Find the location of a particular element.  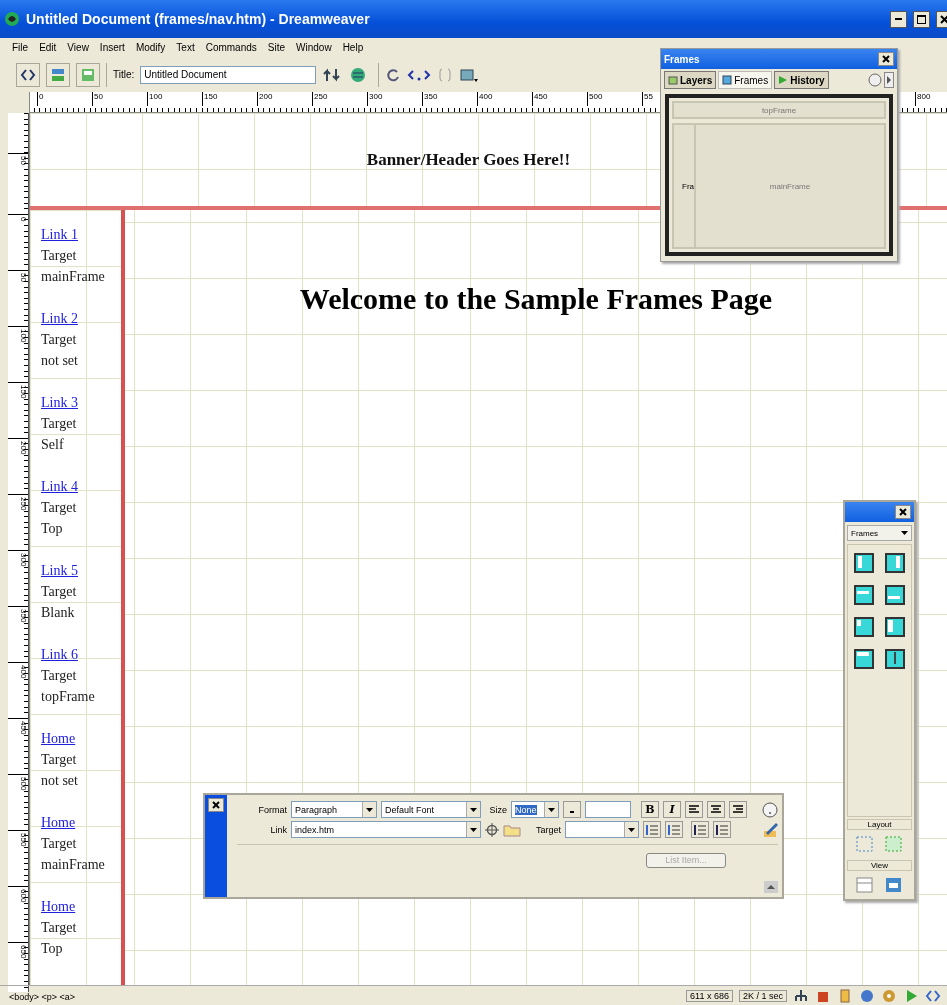

indent-icon is located at coordinates (722, 829).